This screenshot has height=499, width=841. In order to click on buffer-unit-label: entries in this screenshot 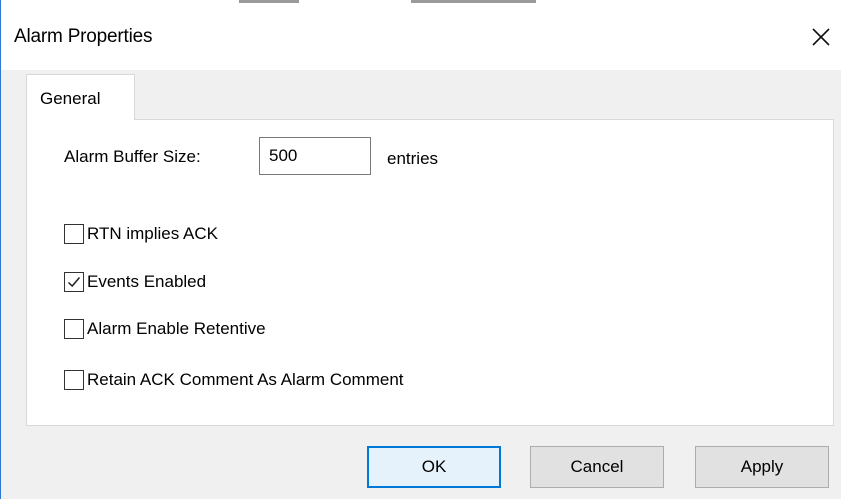, I will do `click(413, 158)`.